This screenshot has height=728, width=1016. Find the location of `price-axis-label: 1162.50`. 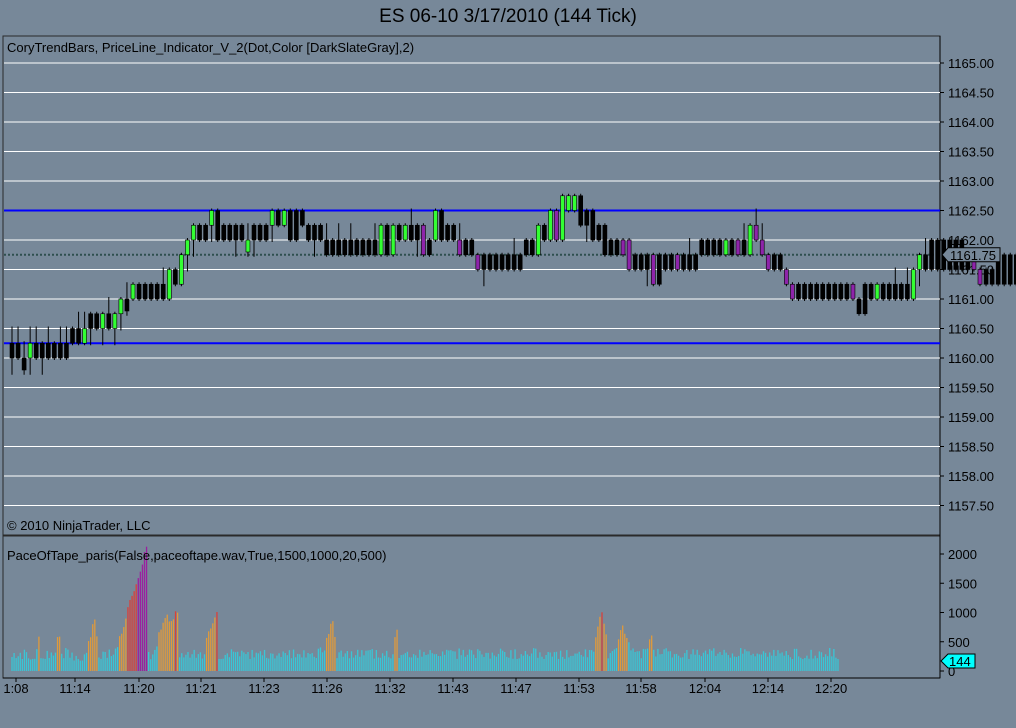

price-axis-label: 1162.50 is located at coordinates (971, 211).